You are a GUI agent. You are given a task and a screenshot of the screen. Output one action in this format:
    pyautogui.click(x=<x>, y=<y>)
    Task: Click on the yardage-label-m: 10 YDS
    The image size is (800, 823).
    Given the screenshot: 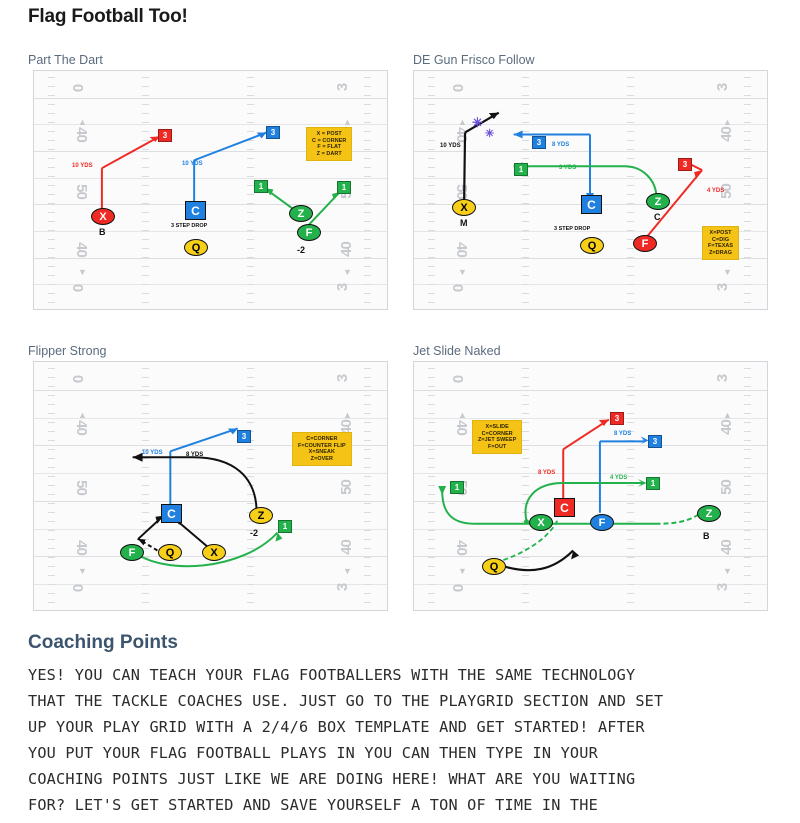 What is the action you would take?
    pyautogui.click(x=450, y=146)
    